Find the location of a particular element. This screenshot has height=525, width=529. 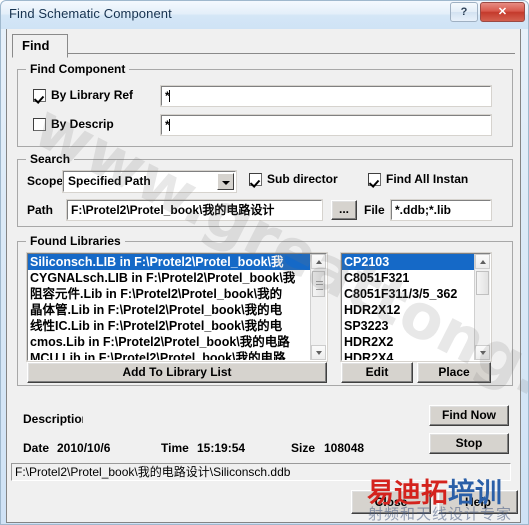

title-bar: Find Schematic Component ? ✕ is located at coordinates (264, 15).